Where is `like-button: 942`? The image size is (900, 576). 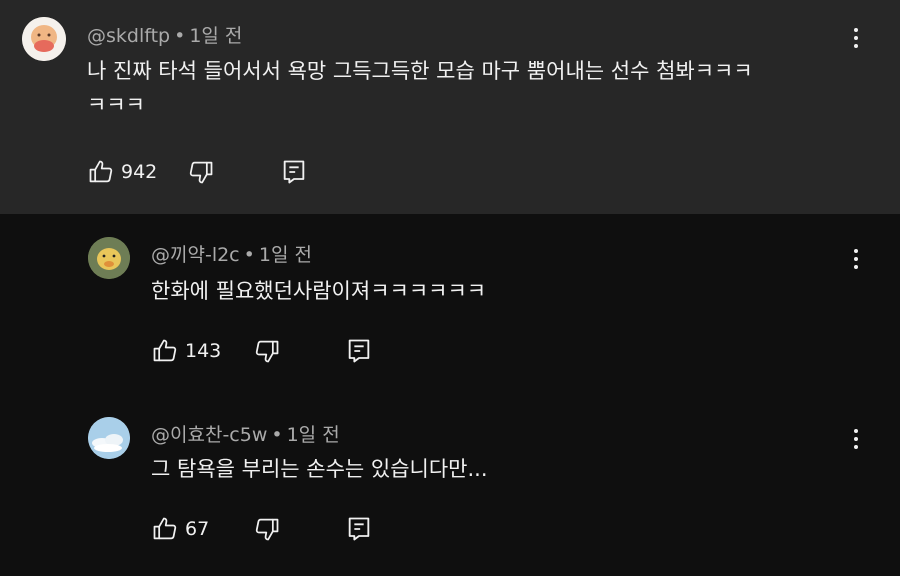
like-button: 942 is located at coordinates (122, 172).